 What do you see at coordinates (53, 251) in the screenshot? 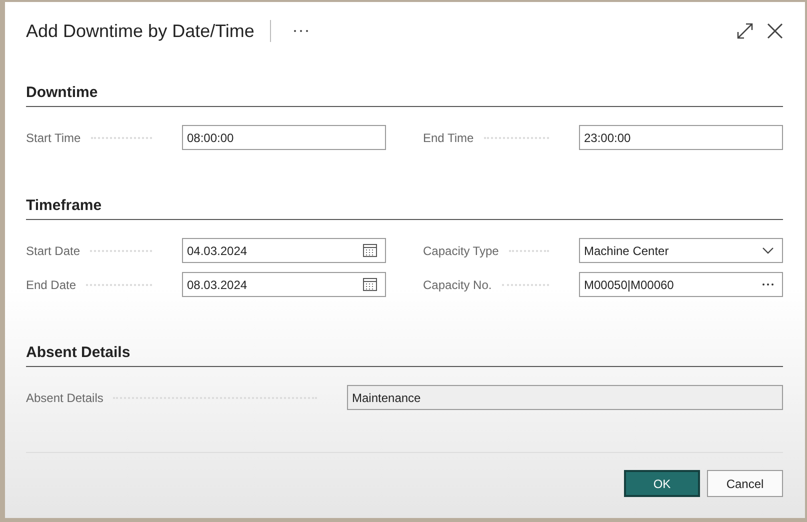
I see `field-label: Start Date` at bounding box center [53, 251].